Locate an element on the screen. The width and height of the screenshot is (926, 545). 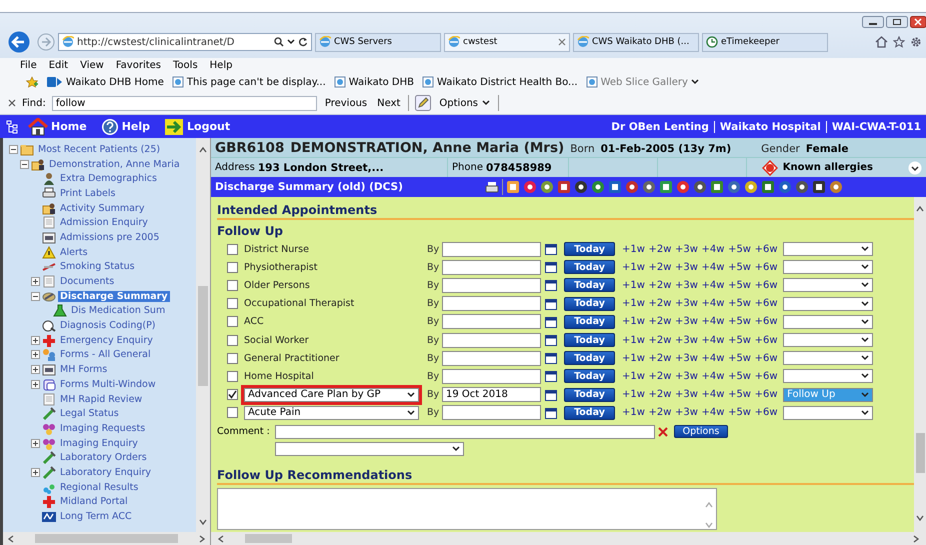
comment-field is located at coordinates (465, 431).